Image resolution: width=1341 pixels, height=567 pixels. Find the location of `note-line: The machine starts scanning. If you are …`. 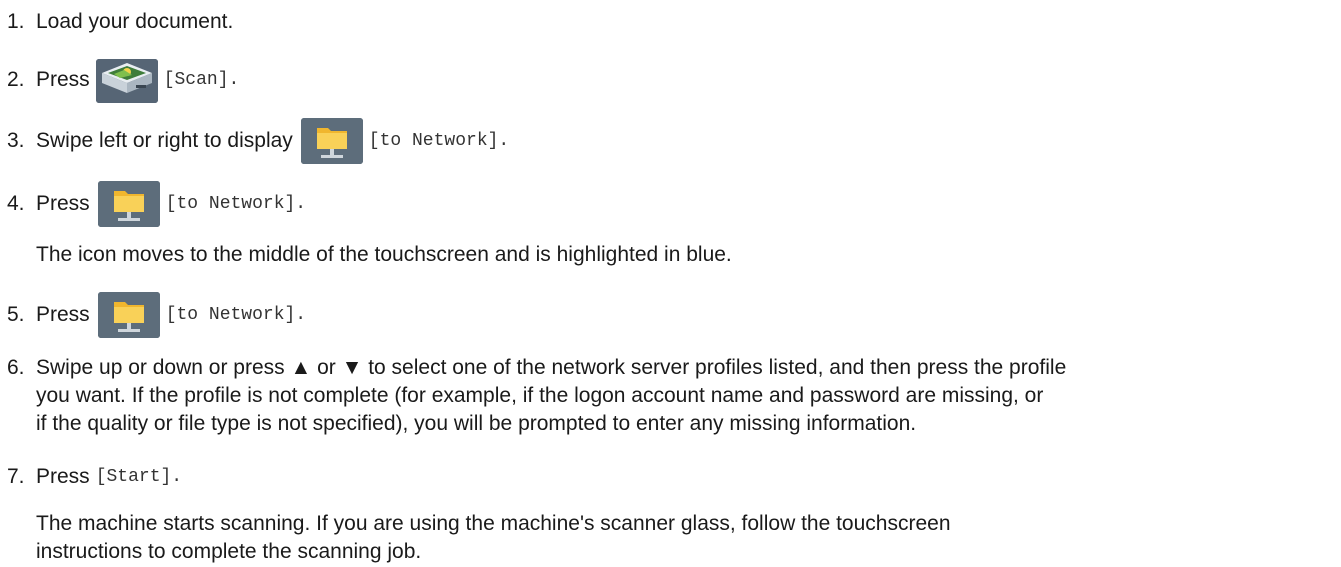

note-line: The machine starts scanning. If you are … is located at coordinates (493, 523).